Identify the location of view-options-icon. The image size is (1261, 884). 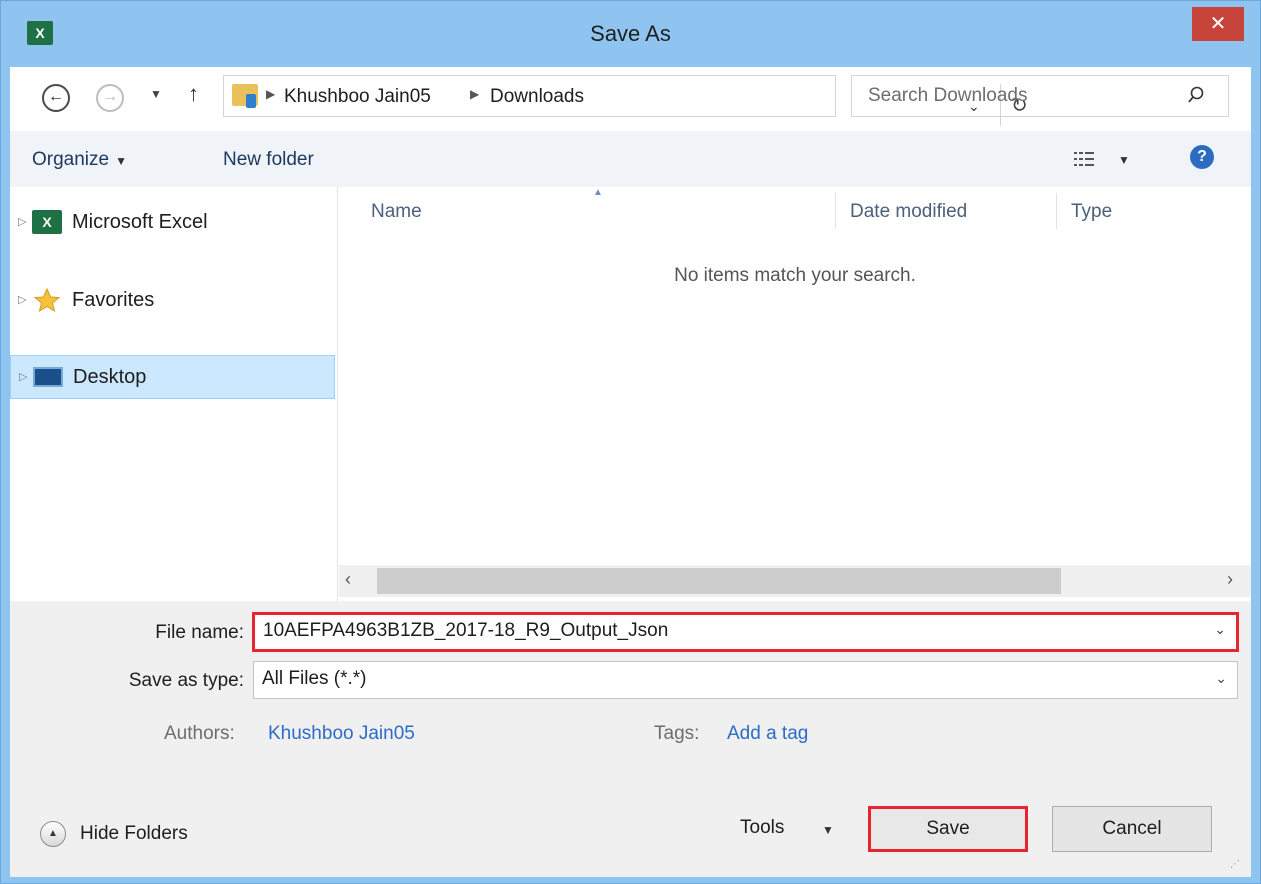
(1084, 159).